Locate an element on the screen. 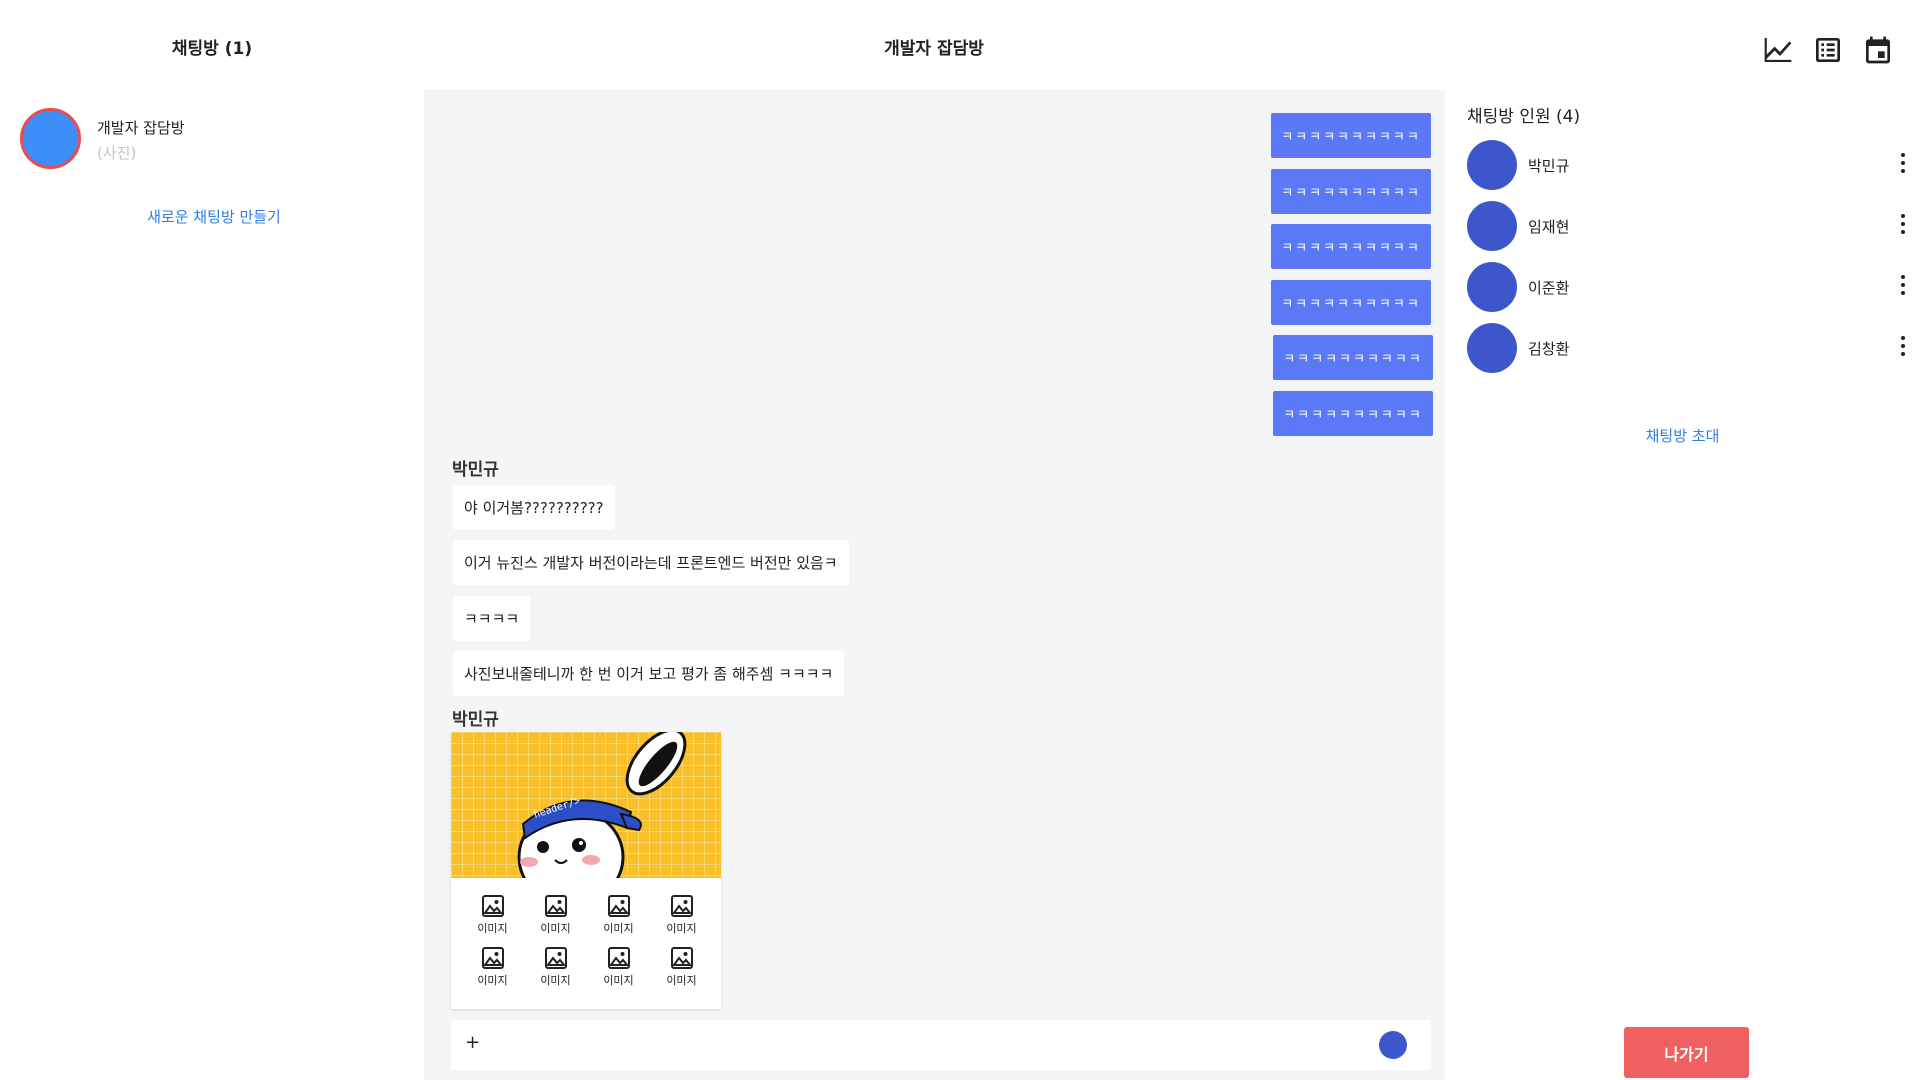 This screenshot has height=1080, width=1920. member-item: 김창환 is located at coordinates (1687, 348).